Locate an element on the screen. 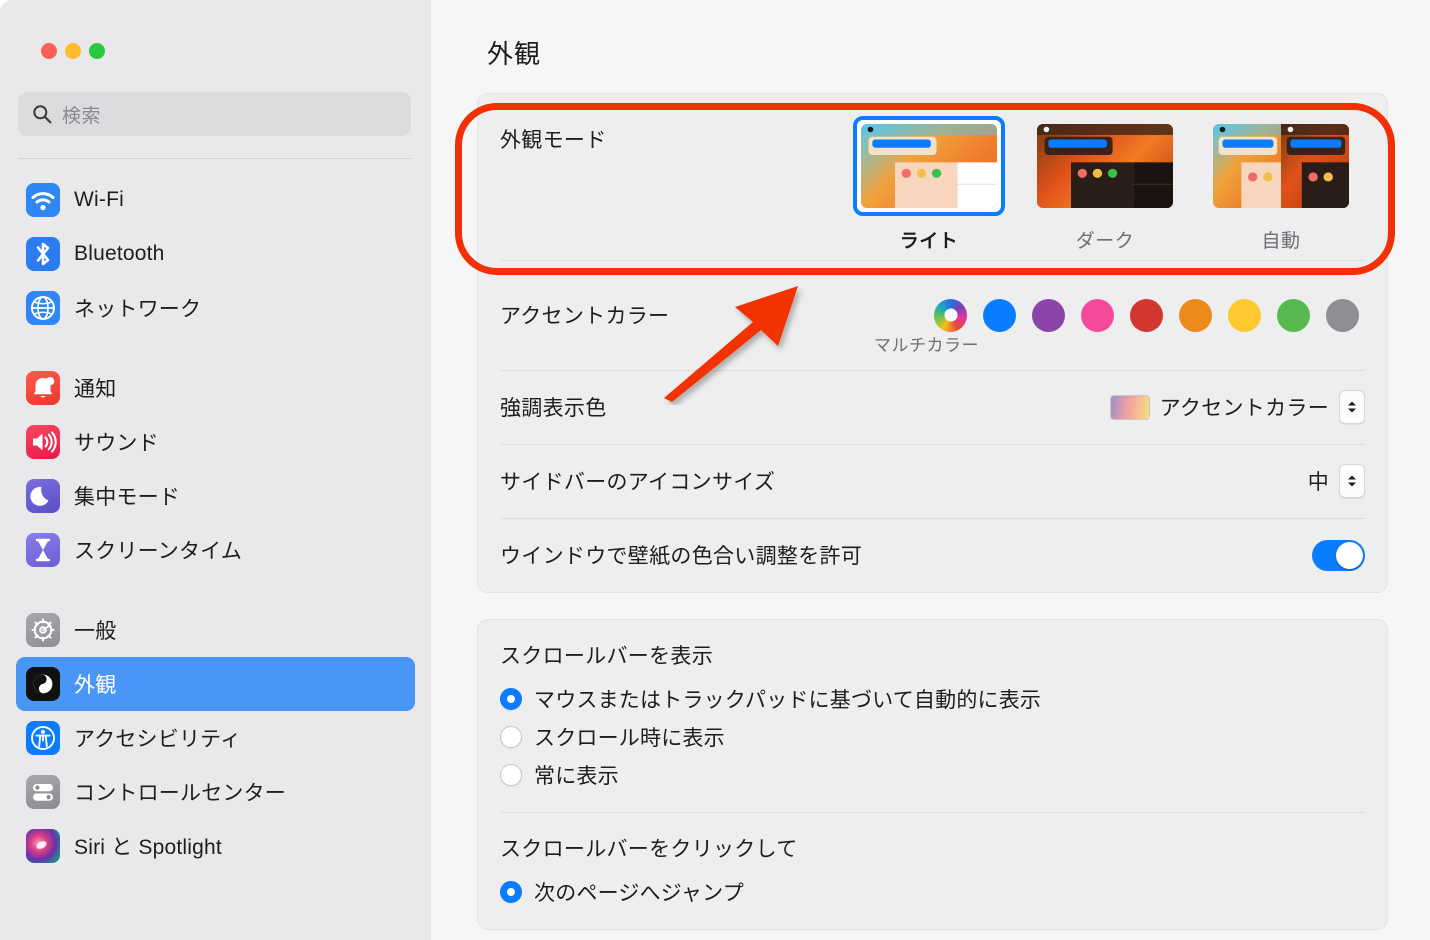 This screenshot has height=940, width=1430. window-controls is located at coordinates (215, 36).